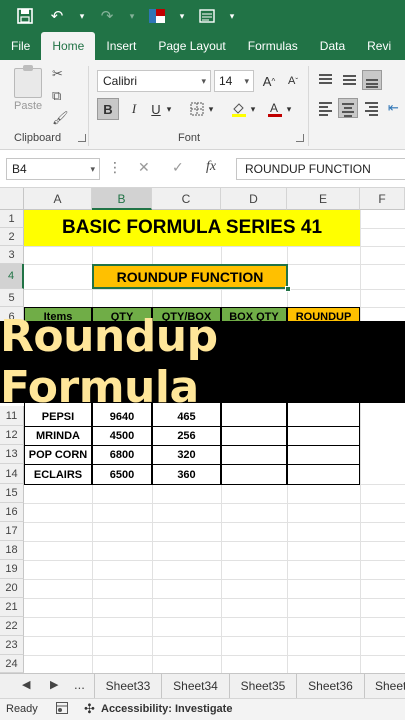  I want to click on align-right-icon, so click(372, 108).